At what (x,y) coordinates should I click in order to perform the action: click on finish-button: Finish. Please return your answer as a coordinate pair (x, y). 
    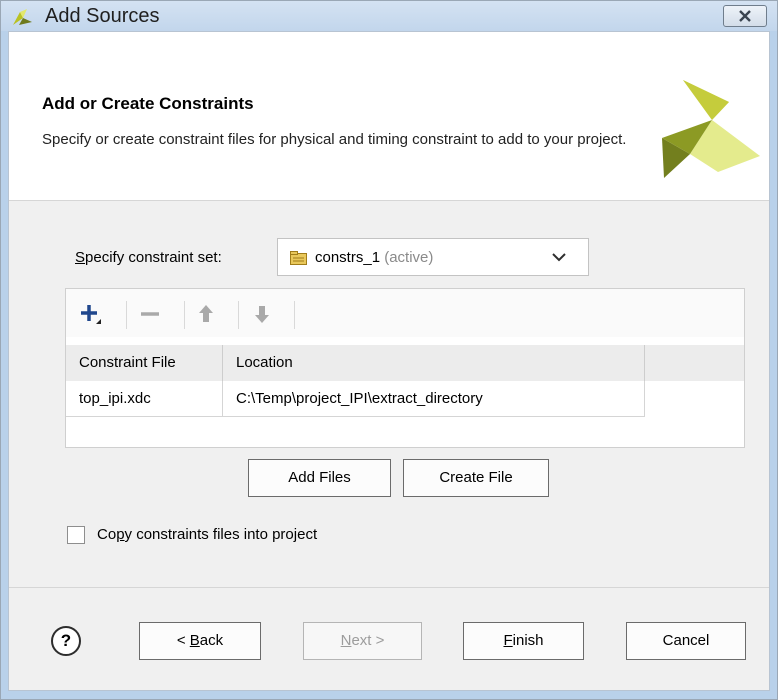
    Looking at the image, I should click on (523, 641).